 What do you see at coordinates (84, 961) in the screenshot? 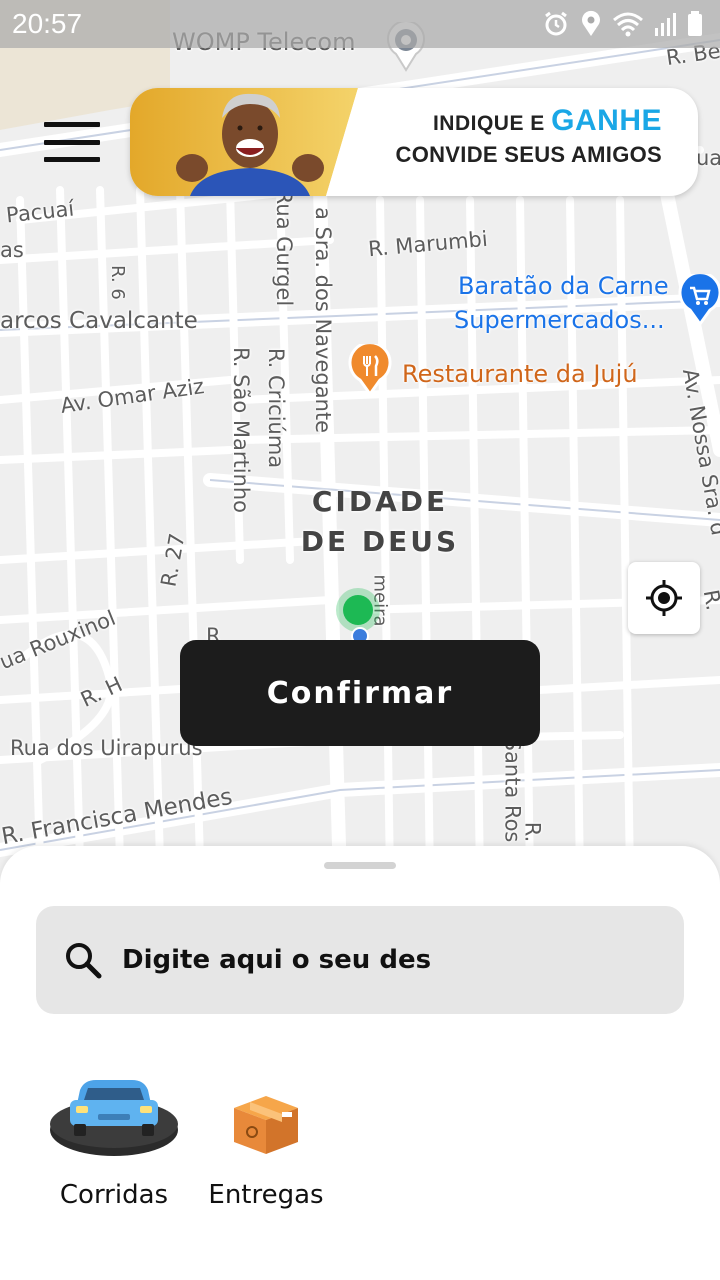
I see `search-icon` at bounding box center [84, 961].